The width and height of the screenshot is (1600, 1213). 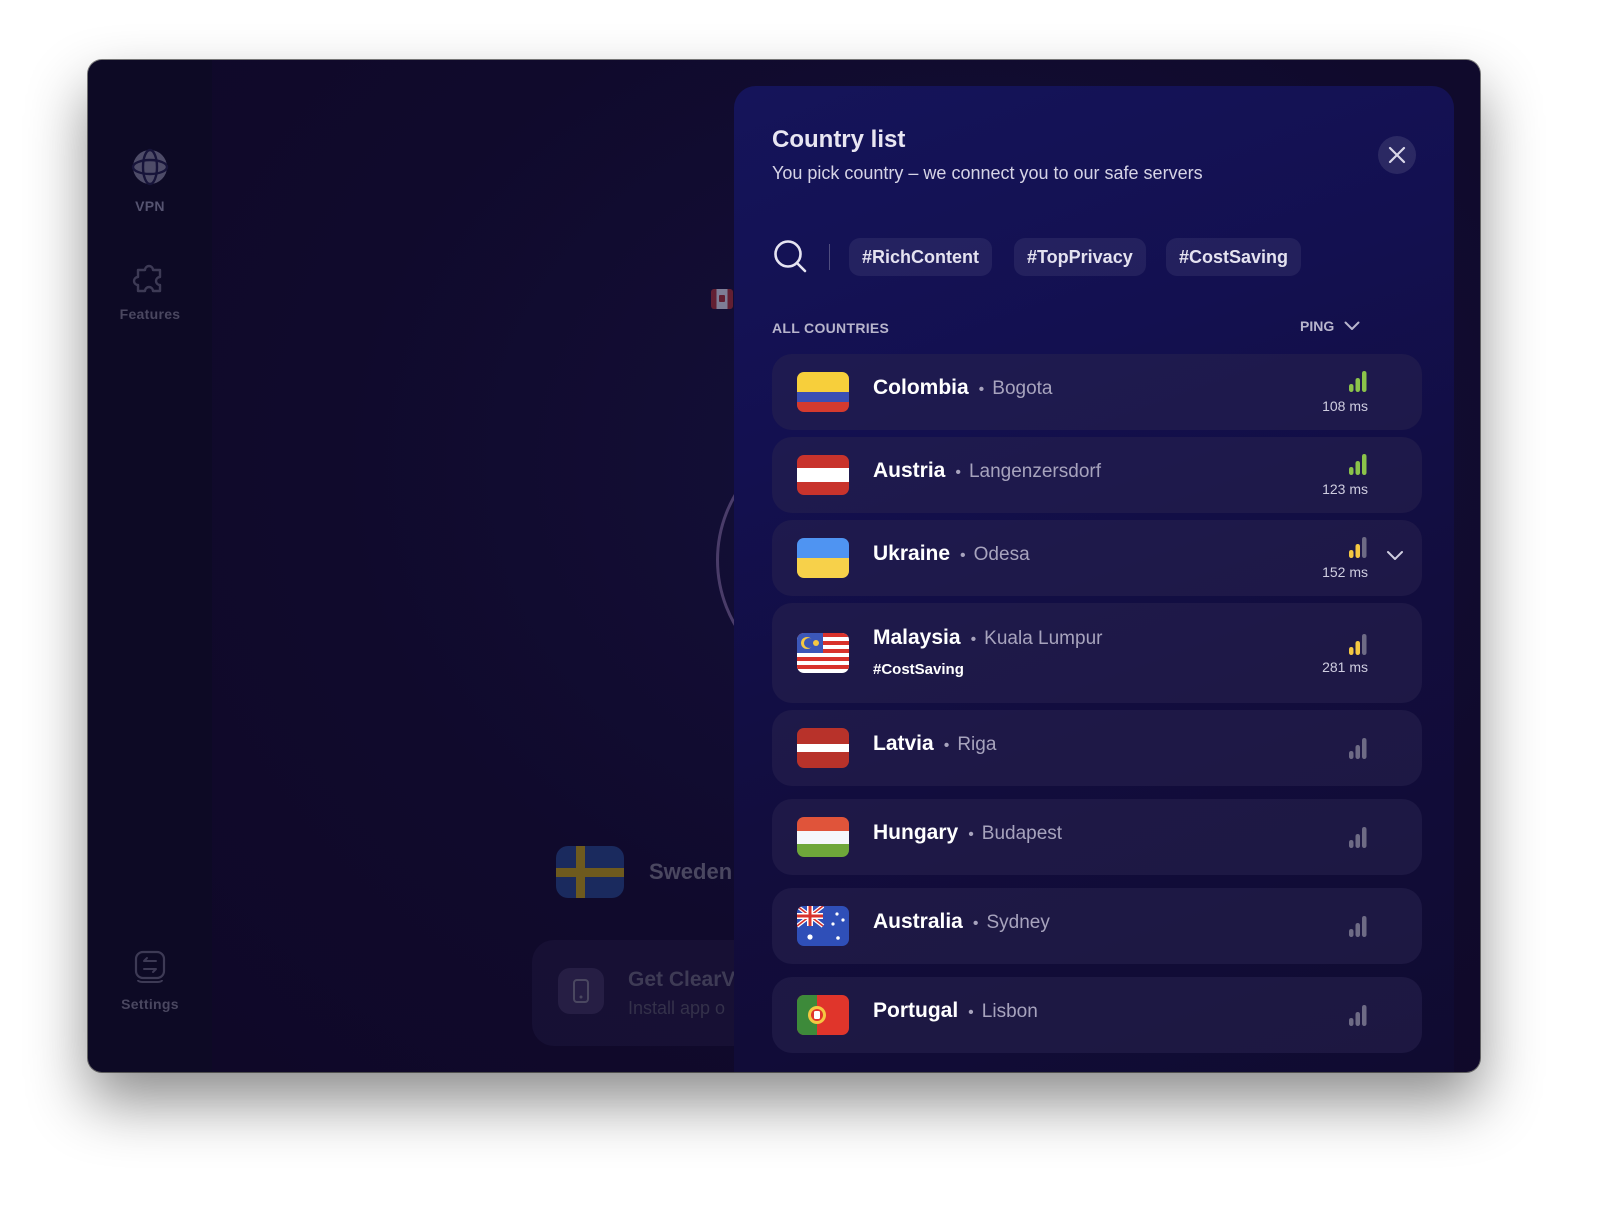 I want to click on country-city: Riga, so click(x=977, y=744).